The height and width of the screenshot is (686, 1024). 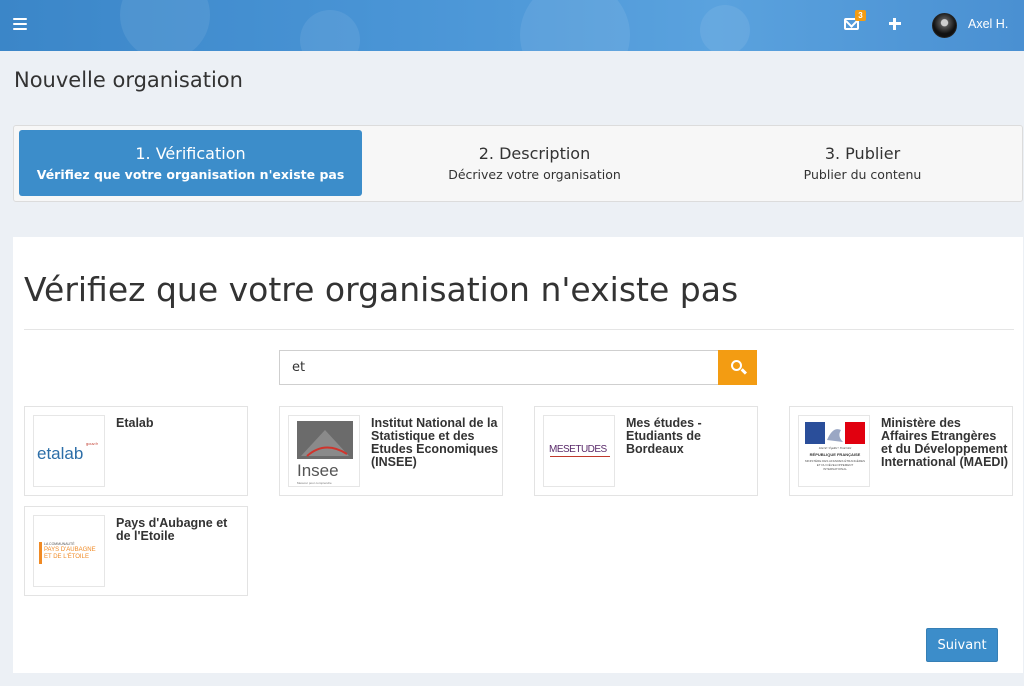 I want to click on step-label: 2. Description, so click(x=534, y=153).